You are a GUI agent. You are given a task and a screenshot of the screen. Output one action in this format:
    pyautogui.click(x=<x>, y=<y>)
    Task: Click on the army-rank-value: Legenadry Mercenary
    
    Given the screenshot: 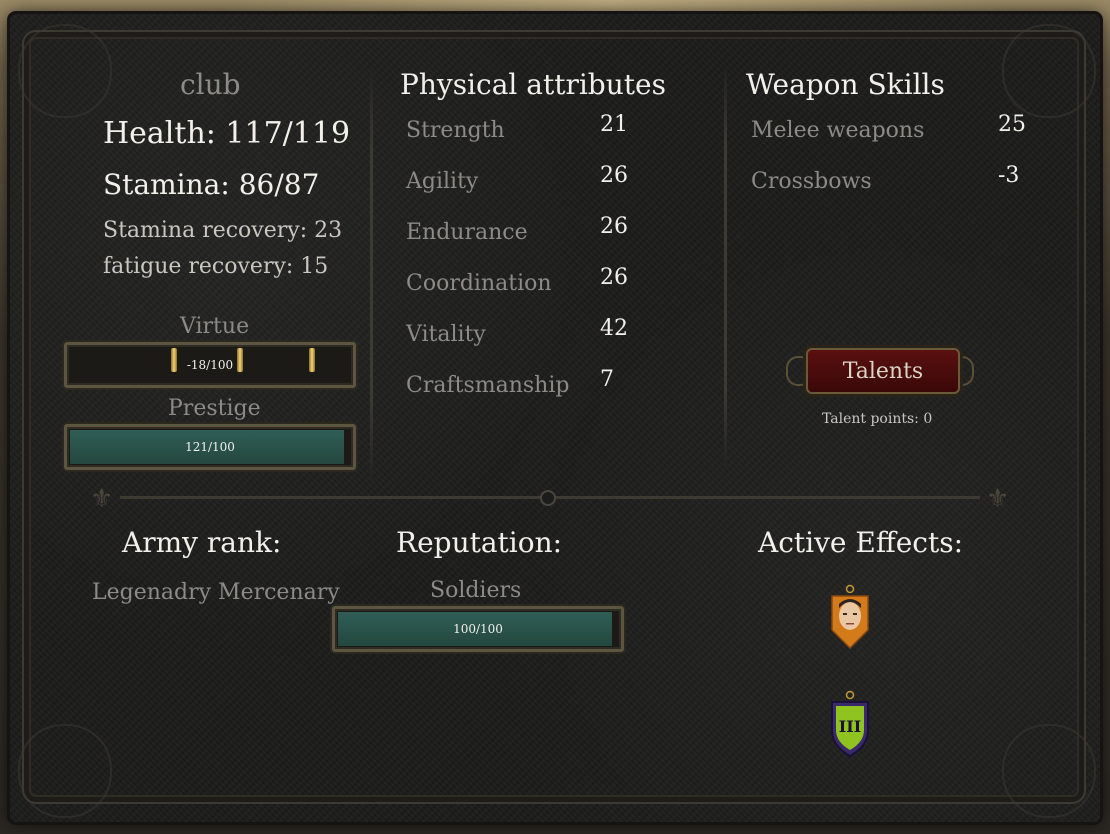 What is the action you would take?
    pyautogui.click(x=216, y=592)
    